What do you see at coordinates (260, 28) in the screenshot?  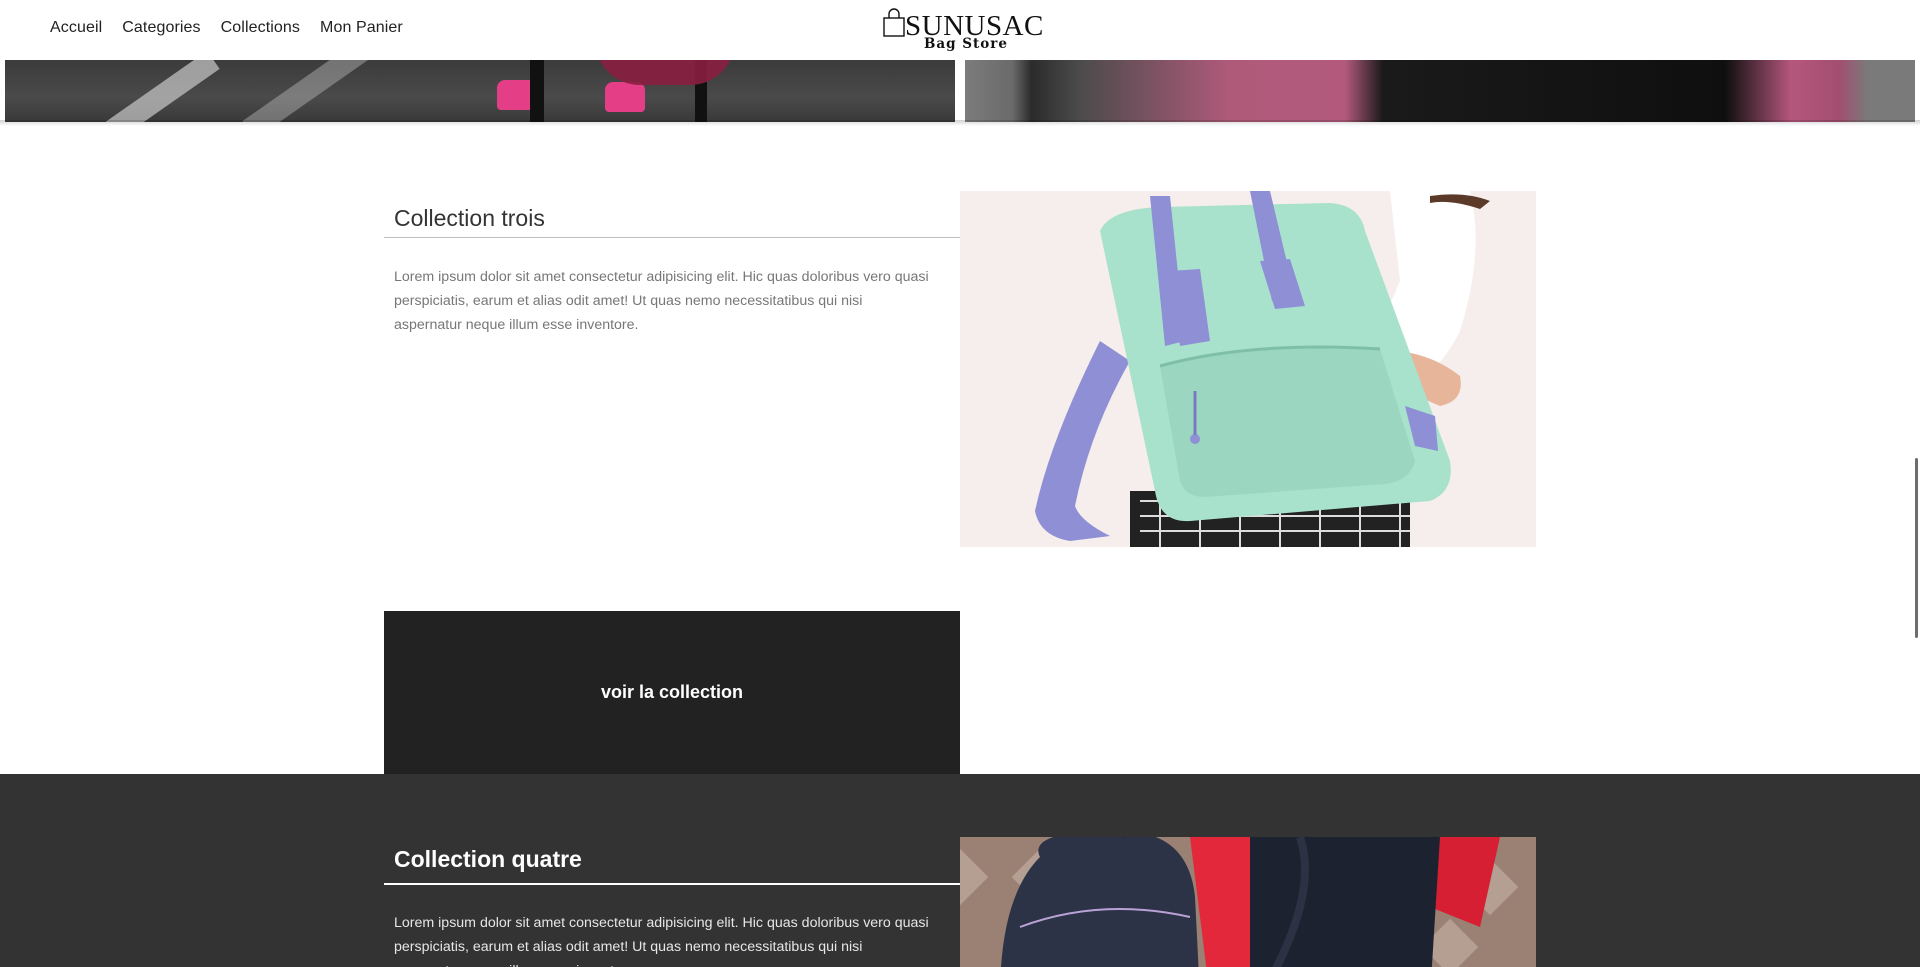 I see `nav-collections: Collections` at bounding box center [260, 28].